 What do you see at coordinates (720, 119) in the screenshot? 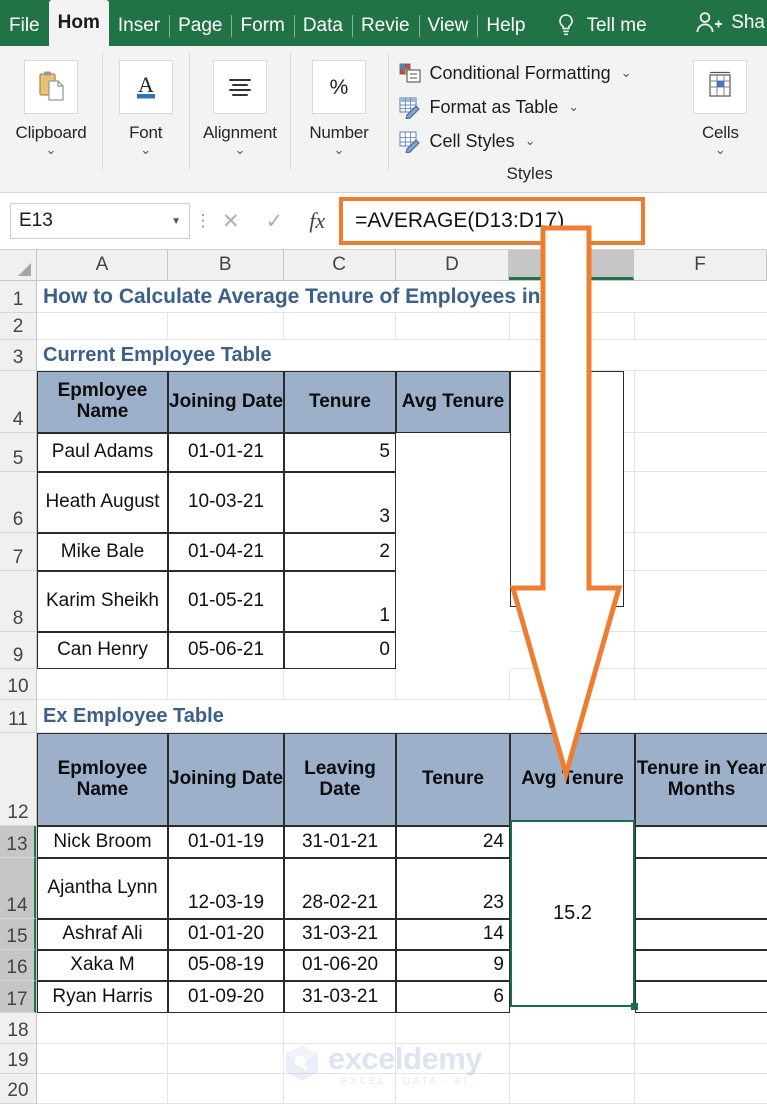
I see `ribbon-group-cells: Cells ⌄` at bounding box center [720, 119].